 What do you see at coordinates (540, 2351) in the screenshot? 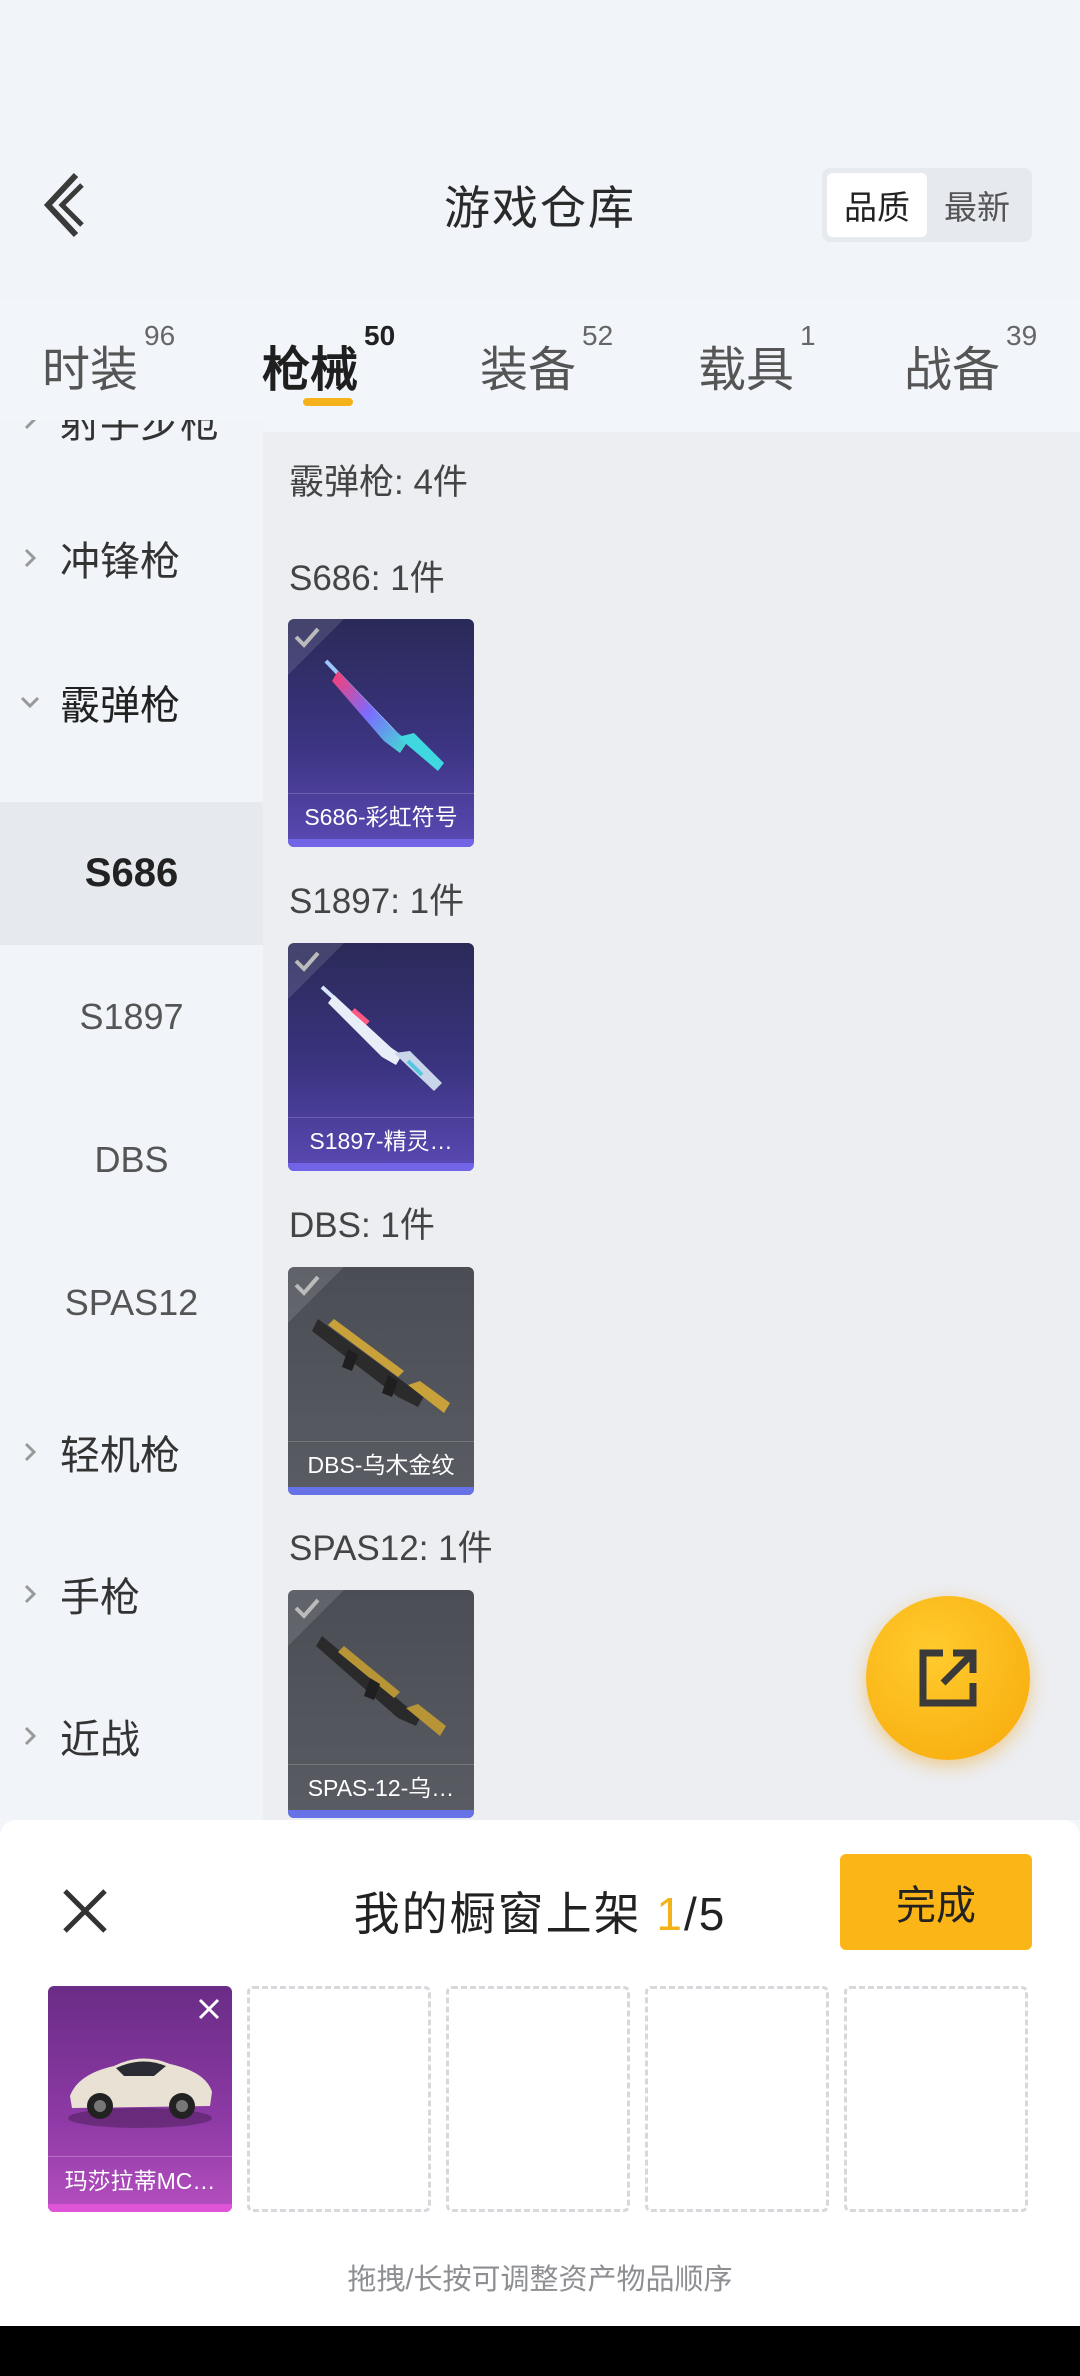
I see `system-nav-bar` at bounding box center [540, 2351].